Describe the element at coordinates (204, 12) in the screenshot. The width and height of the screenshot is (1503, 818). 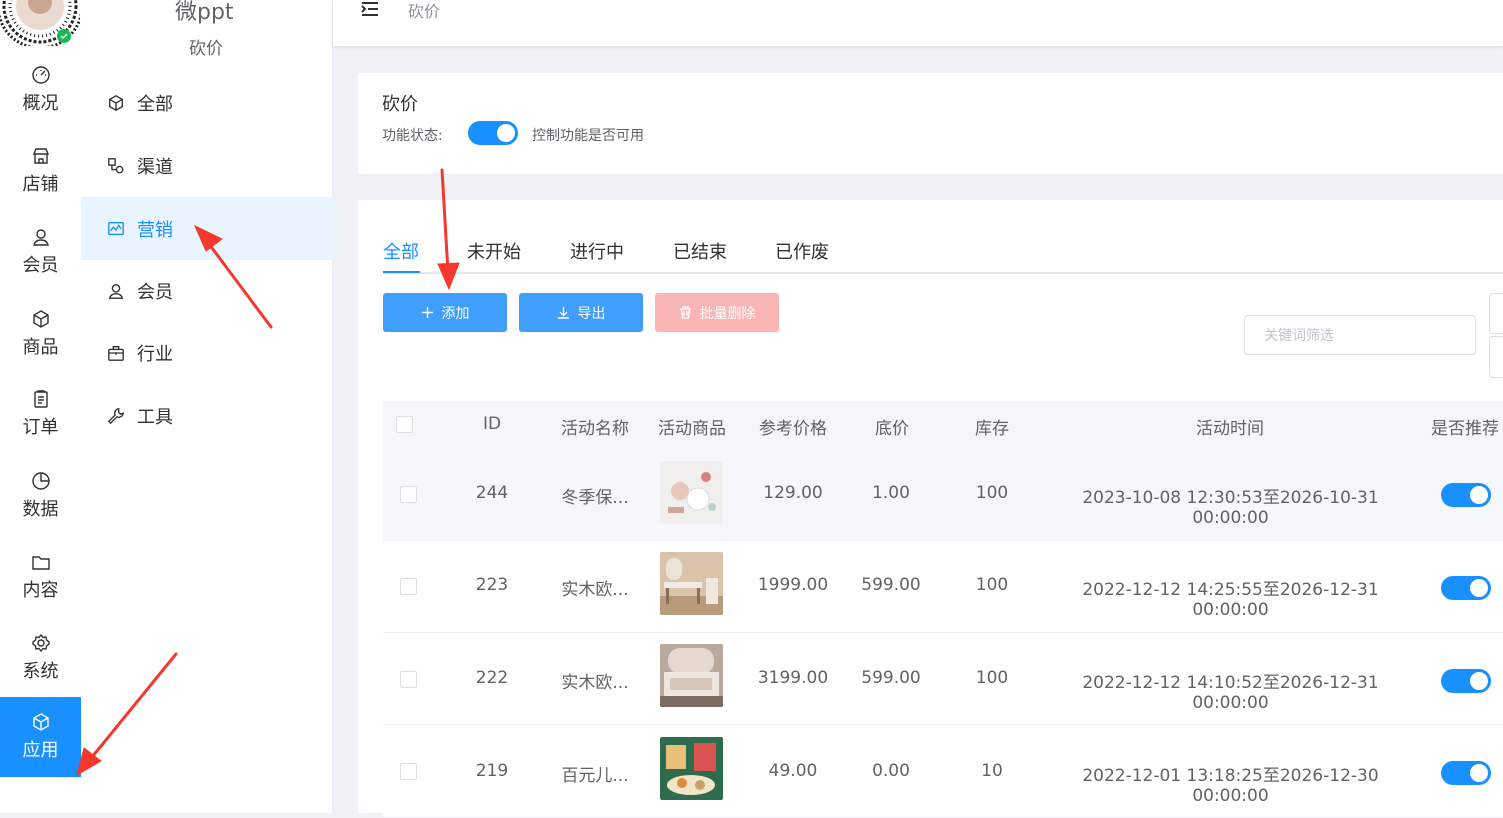
I see `app-name: 微ppt` at that location.